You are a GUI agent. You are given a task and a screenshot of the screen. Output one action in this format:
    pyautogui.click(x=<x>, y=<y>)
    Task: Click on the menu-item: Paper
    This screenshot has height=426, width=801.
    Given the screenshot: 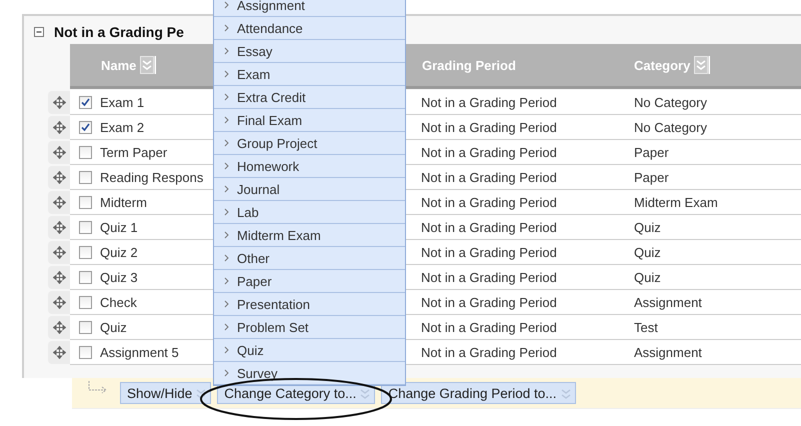 What is the action you would take?
    pyautogui.click(x=309, y=281)
    